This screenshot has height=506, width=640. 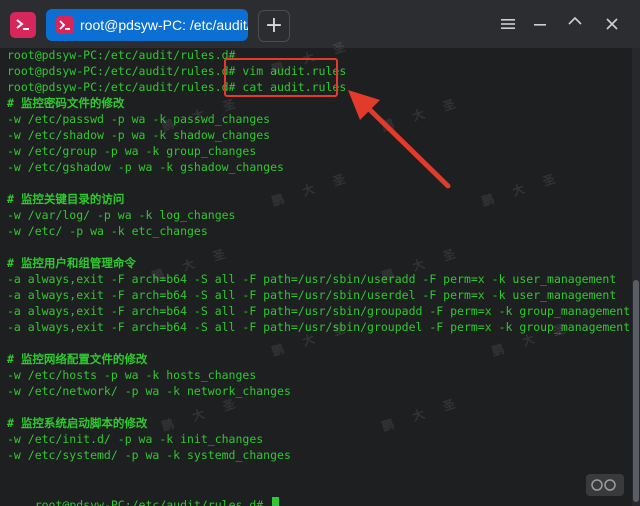 What do you see at coordinates (139, 135) in the screenshot?
I see `terminal-line: -w /etc/shadow -p wa -k shadow_changes` at bounding box center [139, 135].